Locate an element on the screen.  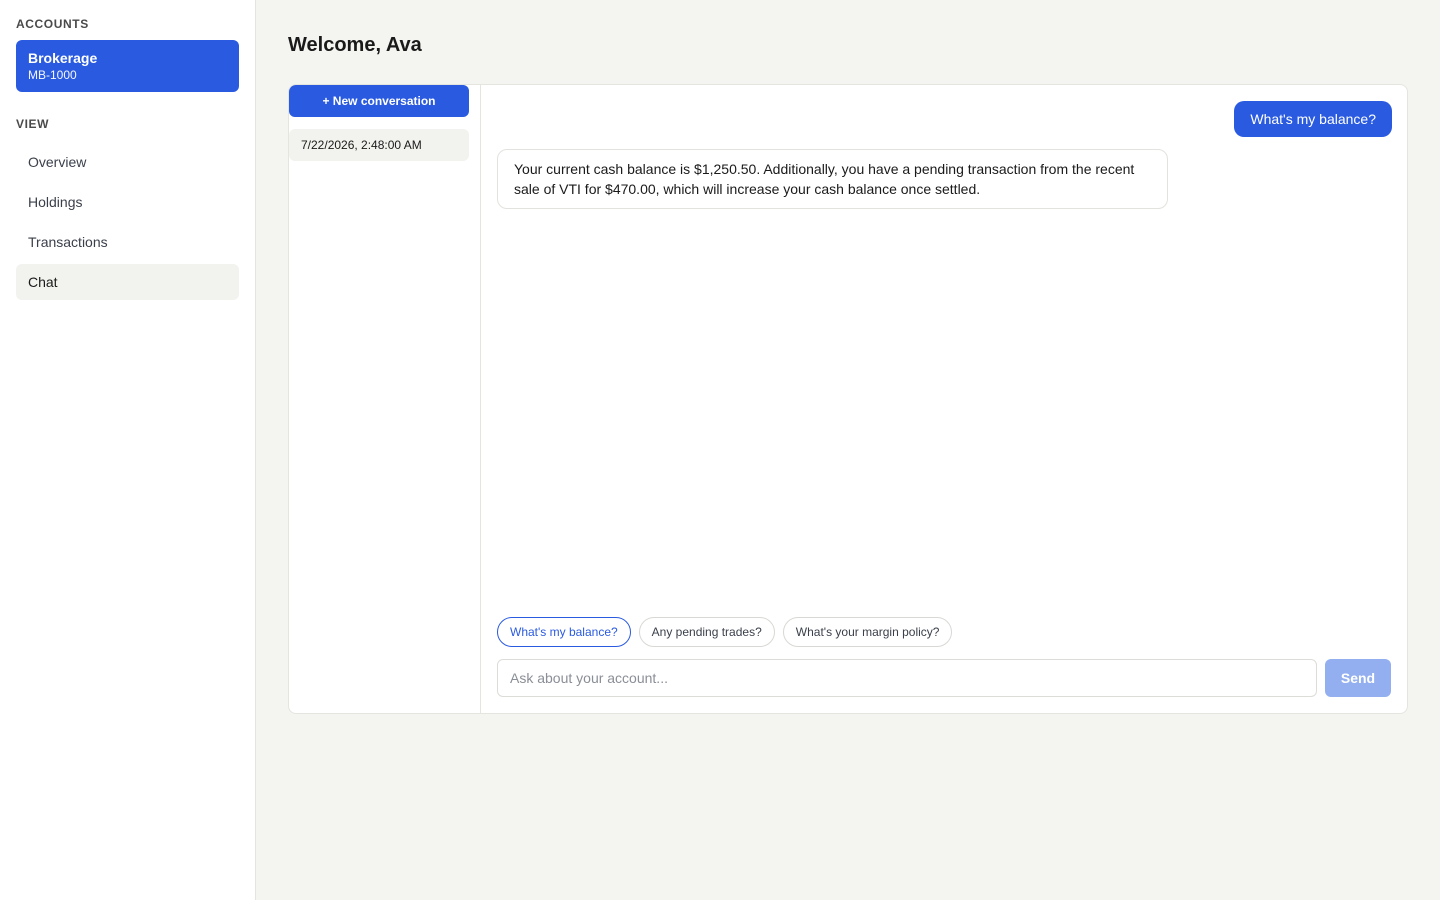
chat-input is located at coordinates (907, 678).